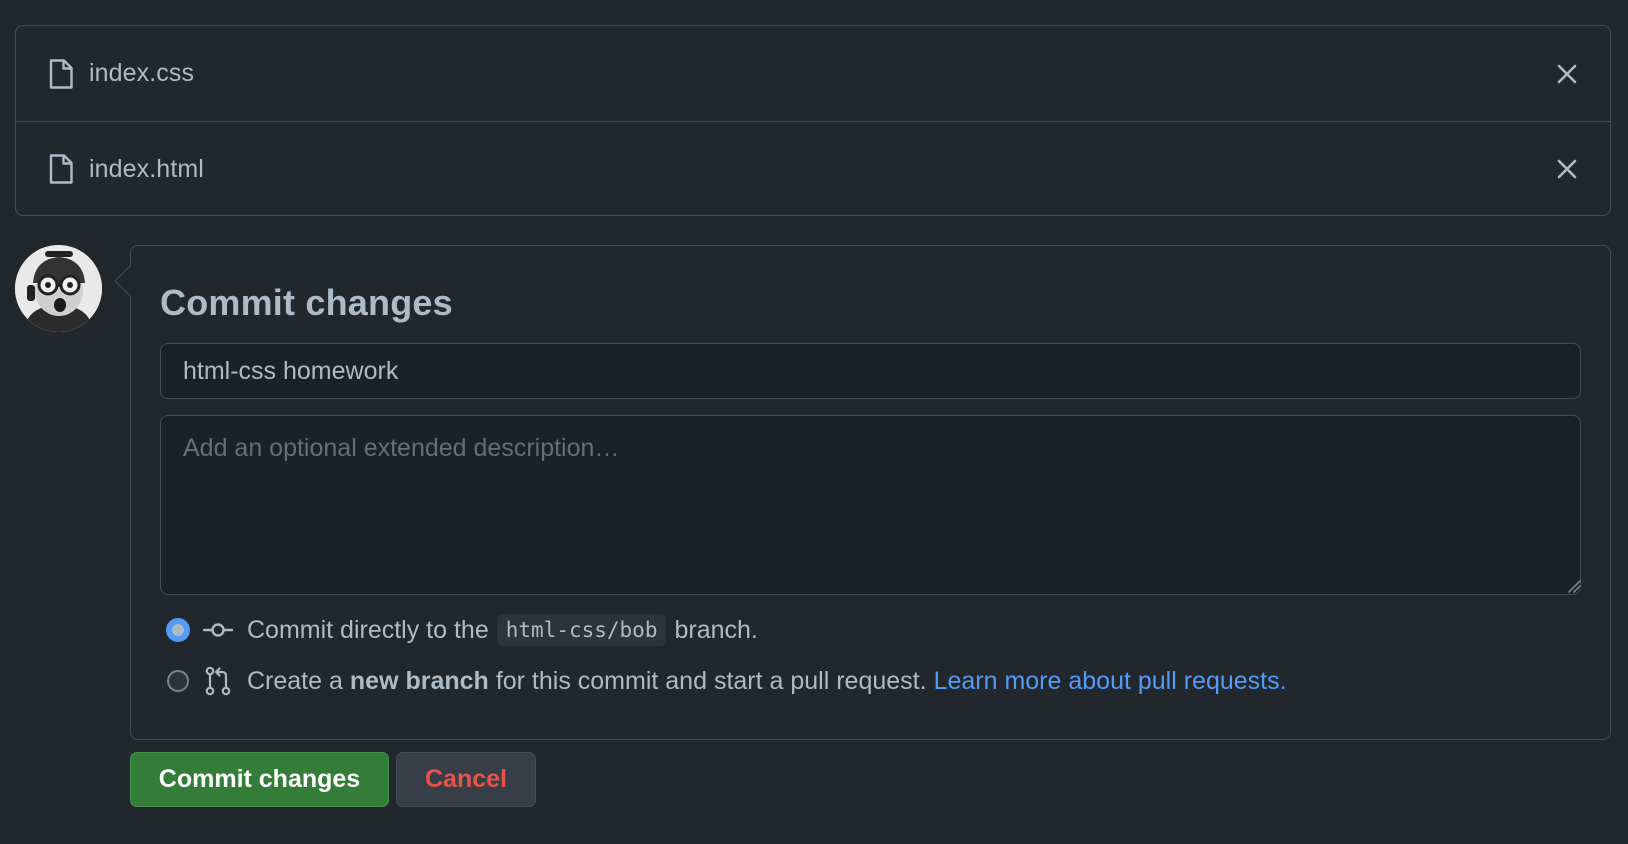 The width and height of the screenshot is (1628, 844). What do you see at coordinates (1574, 586) in the screenshot?
I see `resize-handle-icon` at bounding box center [1574, 586].